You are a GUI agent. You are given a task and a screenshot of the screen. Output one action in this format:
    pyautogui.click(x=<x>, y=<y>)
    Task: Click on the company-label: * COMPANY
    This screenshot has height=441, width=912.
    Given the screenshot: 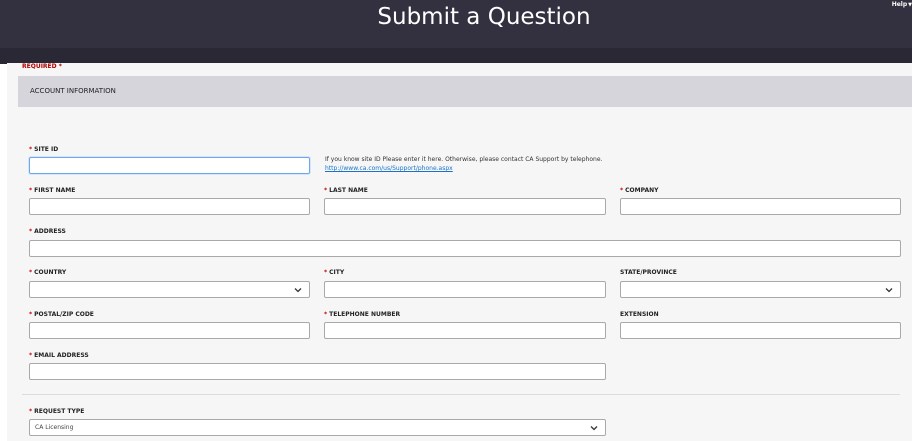 What is the action you would take?
    pyautogui.click(x=639, y=190)
    